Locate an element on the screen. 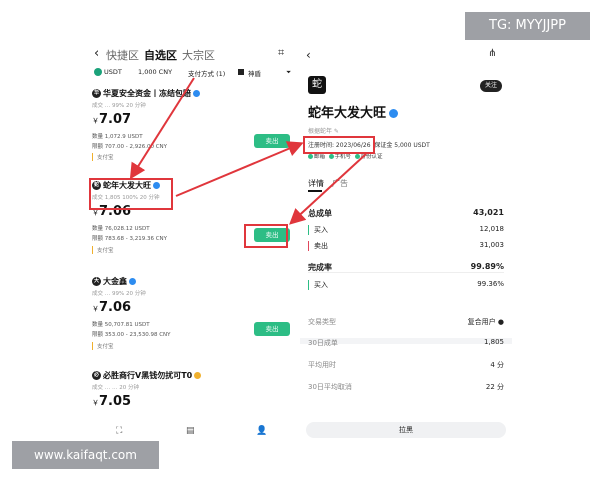  site-watermark: www.kaifaqt.com is located at coordinates (85, 455).